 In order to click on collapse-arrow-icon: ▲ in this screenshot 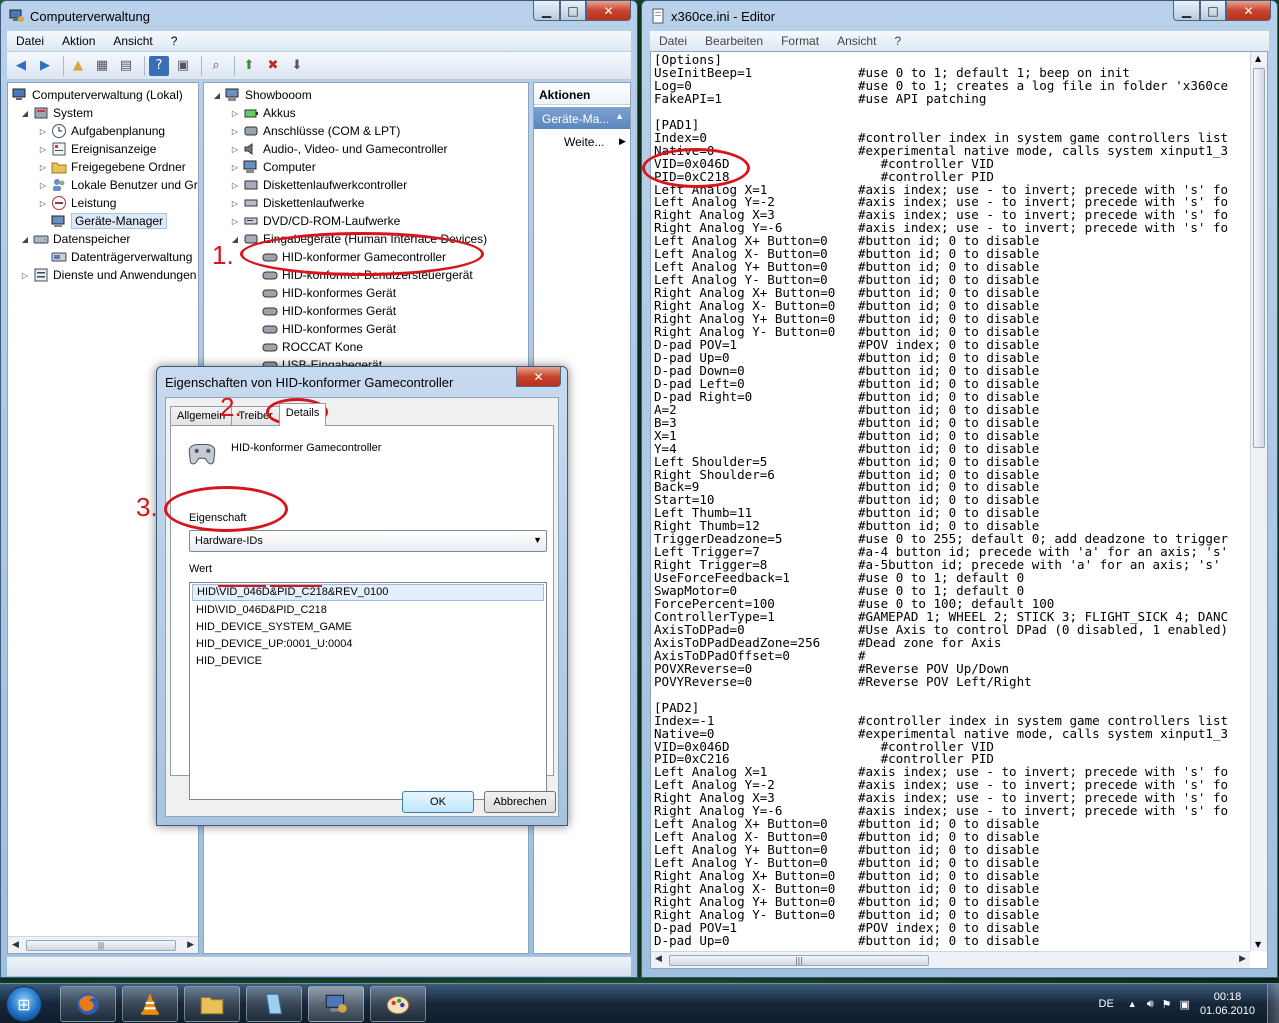, I will do `click(619, 116)`.